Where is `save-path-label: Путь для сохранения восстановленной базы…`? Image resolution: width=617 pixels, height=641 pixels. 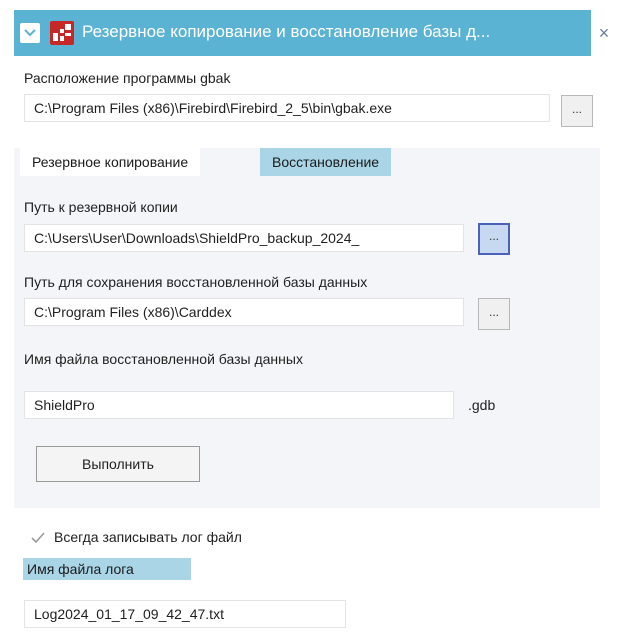 save-path-label: Путь для сохранения восстановленной базы… is located at coordinates (196, 282).